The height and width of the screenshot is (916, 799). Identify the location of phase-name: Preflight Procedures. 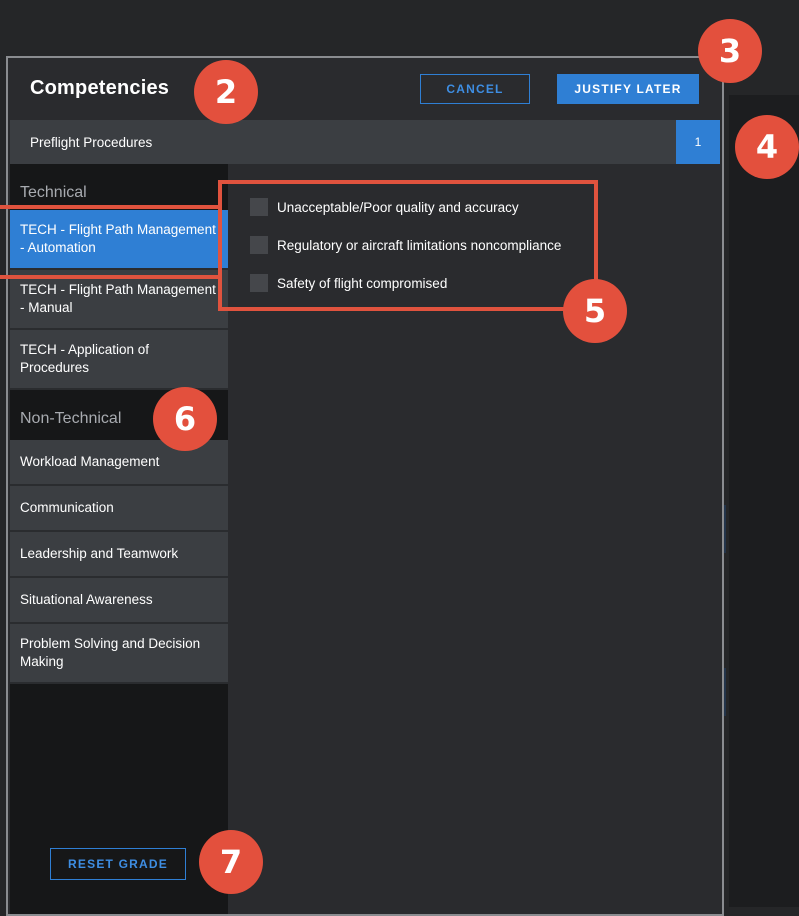
(91, 142).